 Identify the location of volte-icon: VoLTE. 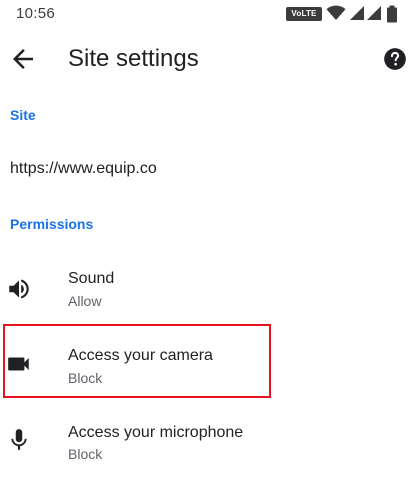
(304, 14).